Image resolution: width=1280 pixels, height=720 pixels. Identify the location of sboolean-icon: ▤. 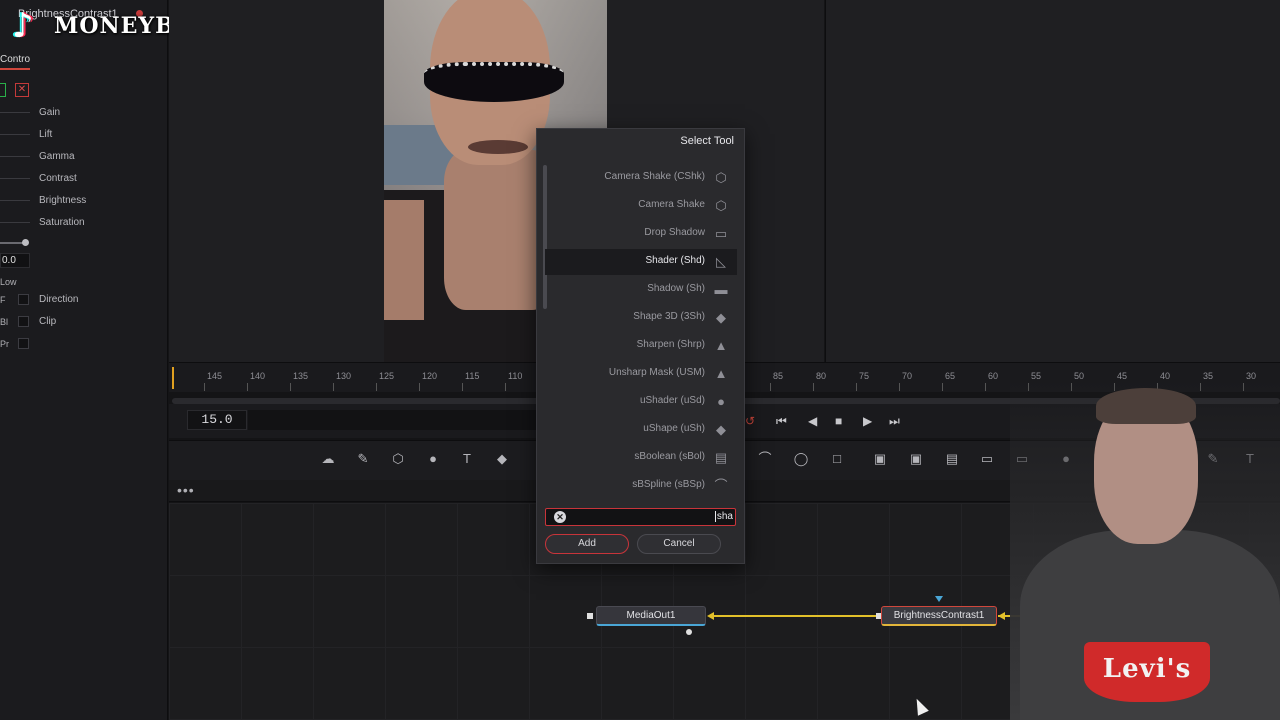
(721, 457).